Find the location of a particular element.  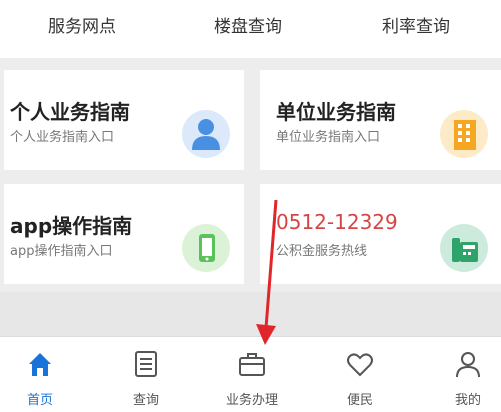

tab-home: 首页 is located at coordinates (40, 374).